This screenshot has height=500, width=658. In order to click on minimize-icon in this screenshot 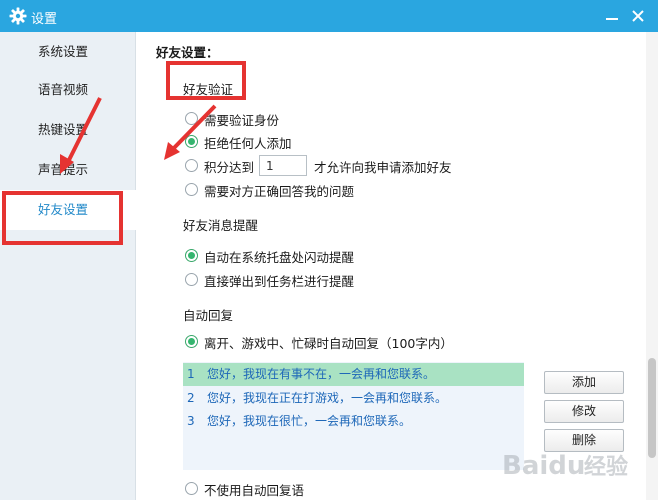, I will do `click(612, 16)`.